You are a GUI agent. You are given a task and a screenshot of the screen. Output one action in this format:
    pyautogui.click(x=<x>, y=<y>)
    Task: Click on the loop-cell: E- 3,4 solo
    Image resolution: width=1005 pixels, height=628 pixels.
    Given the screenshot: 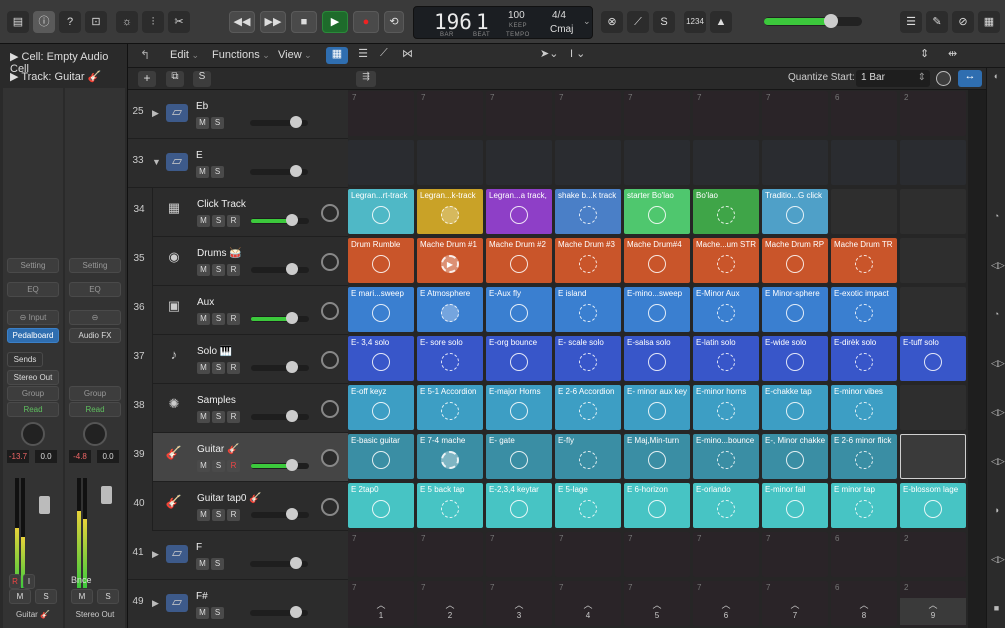 What is the action you would take?
    pyautogui.click(x=381, y=358)
    